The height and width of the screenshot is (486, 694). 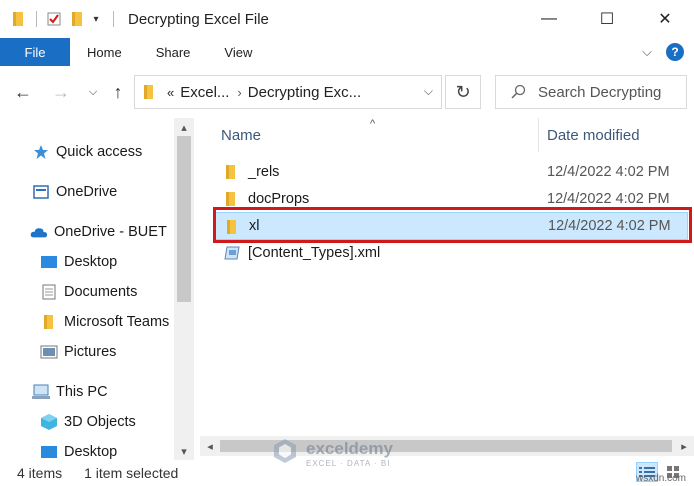 What do you see at coordinates (428, 91) in the screenshot?
I see `chevron-down-icon: ⌵` at bounding box center [428, 91].